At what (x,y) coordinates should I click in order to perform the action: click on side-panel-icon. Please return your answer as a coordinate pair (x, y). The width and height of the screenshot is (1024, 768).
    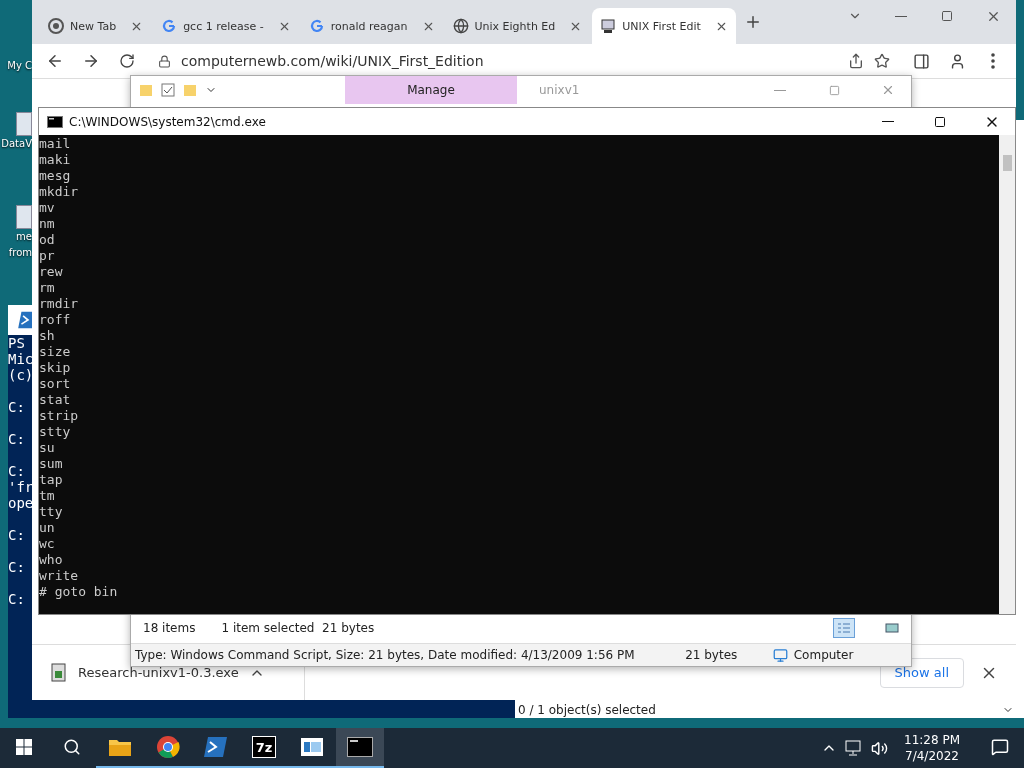
    Looking at the image, I should click on (921, 61).